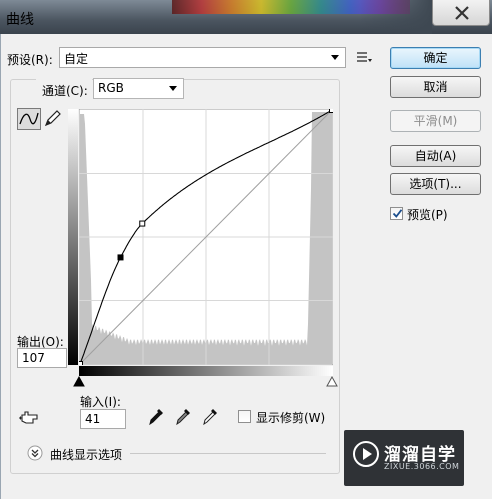 The height and width of the screenshot is (499, 492). Describe the element at coordinates (20, 20) in the screenshot. I see `window-title: 曲线` at that location.